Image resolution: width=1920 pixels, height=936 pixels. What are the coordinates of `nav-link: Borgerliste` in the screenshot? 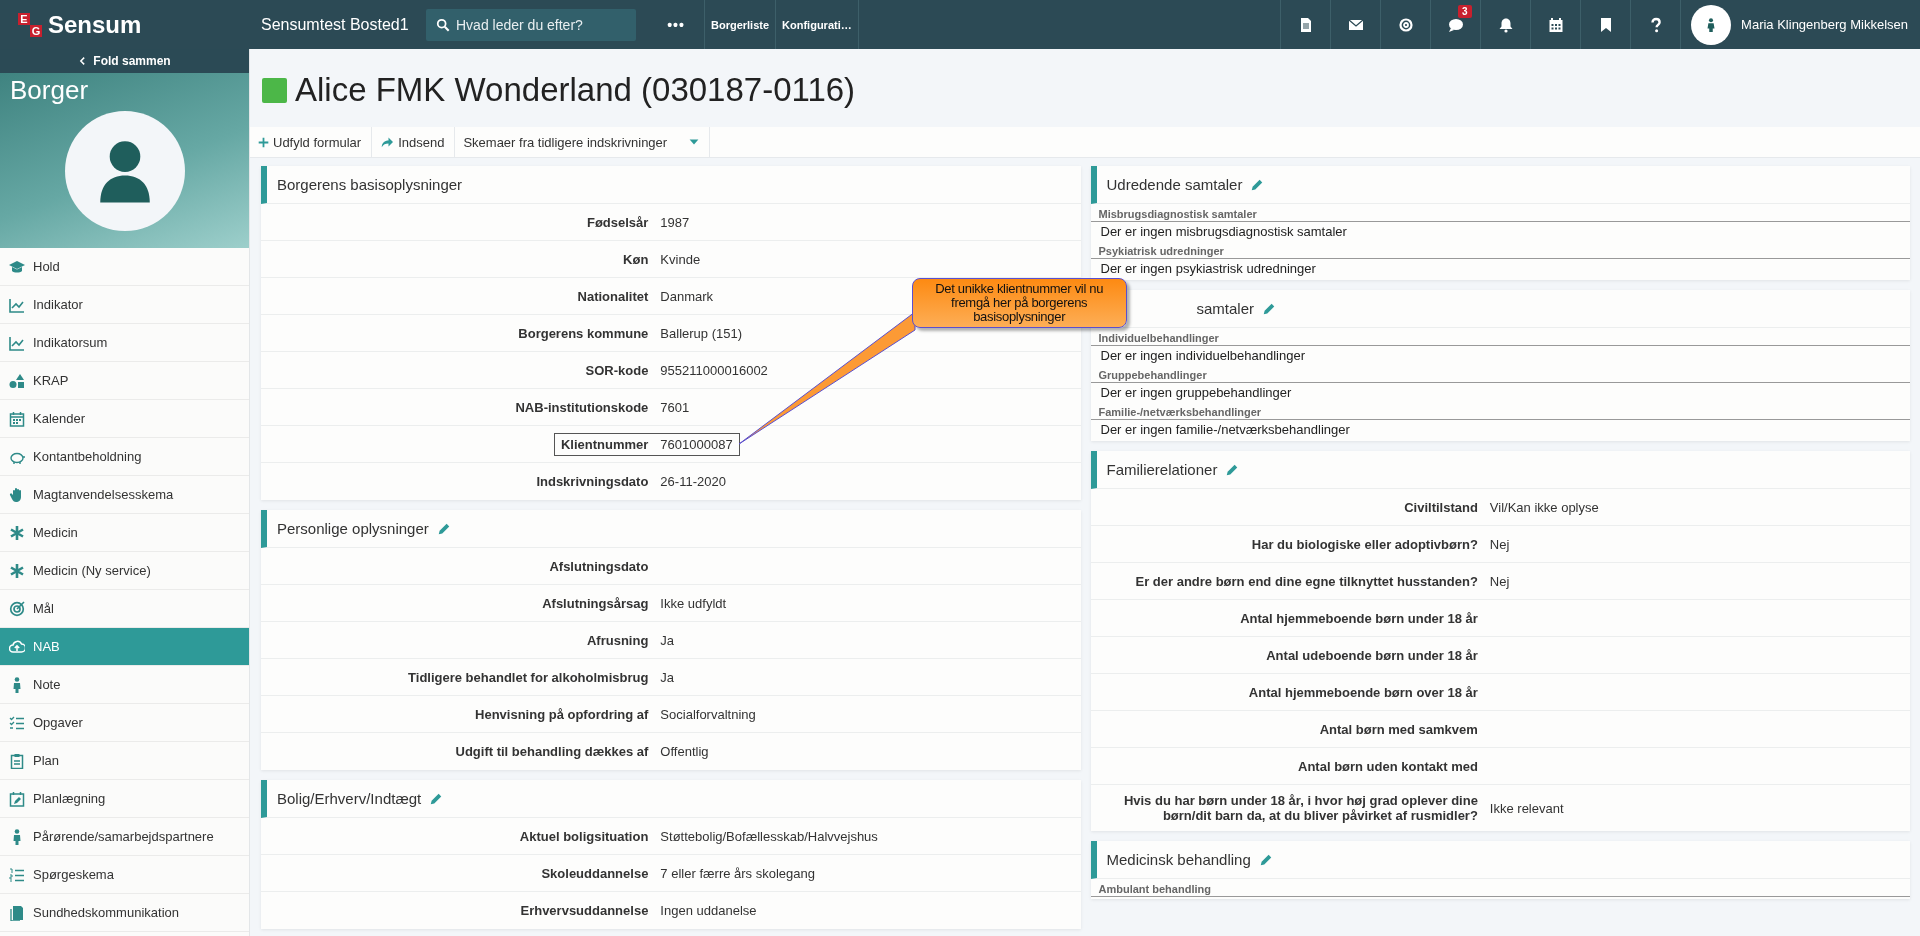 It's located at (740, 24).